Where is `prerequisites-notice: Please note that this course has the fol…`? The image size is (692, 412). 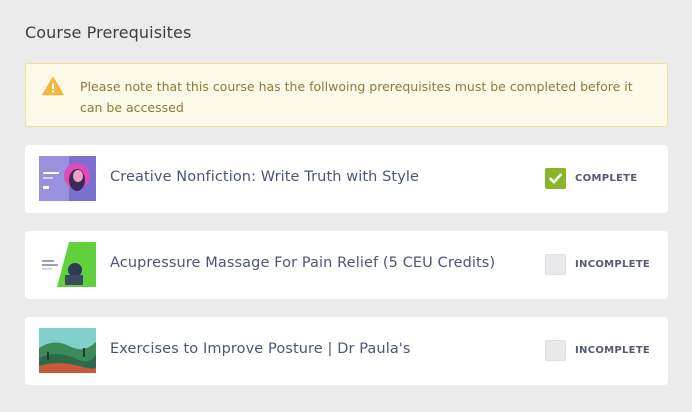 prerequisites-notice: Please note that this course has the fol… is located at coordinates (346, 95).